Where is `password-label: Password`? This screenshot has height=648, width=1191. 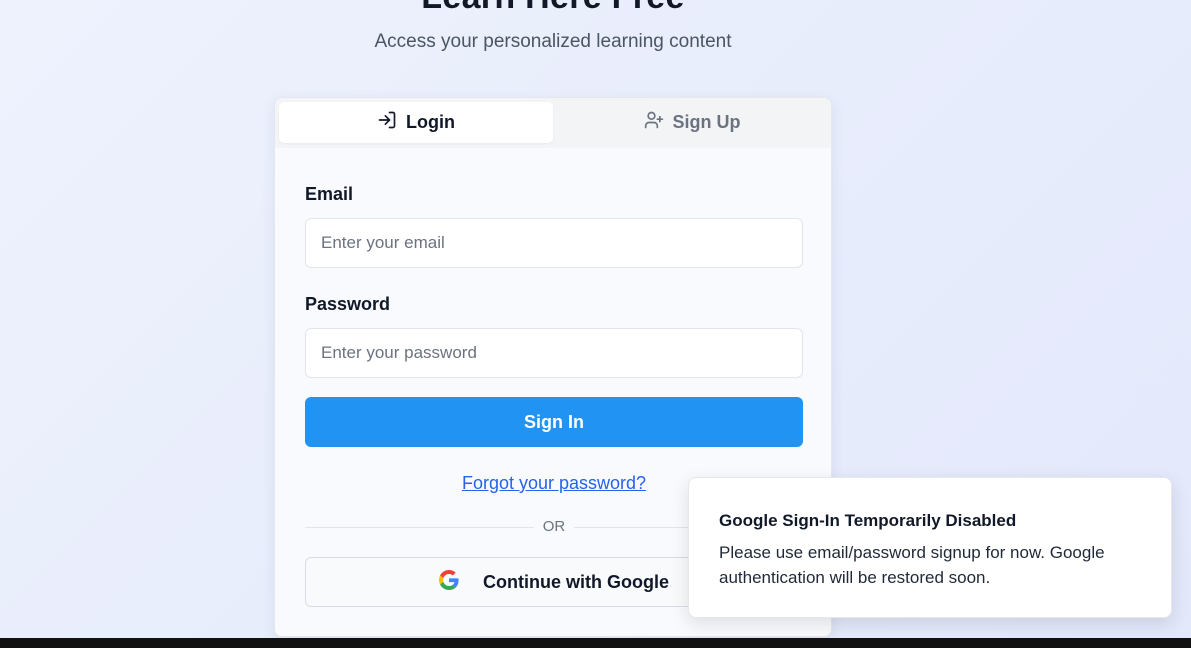 password-label: Password is located at coordinates (348, 304).